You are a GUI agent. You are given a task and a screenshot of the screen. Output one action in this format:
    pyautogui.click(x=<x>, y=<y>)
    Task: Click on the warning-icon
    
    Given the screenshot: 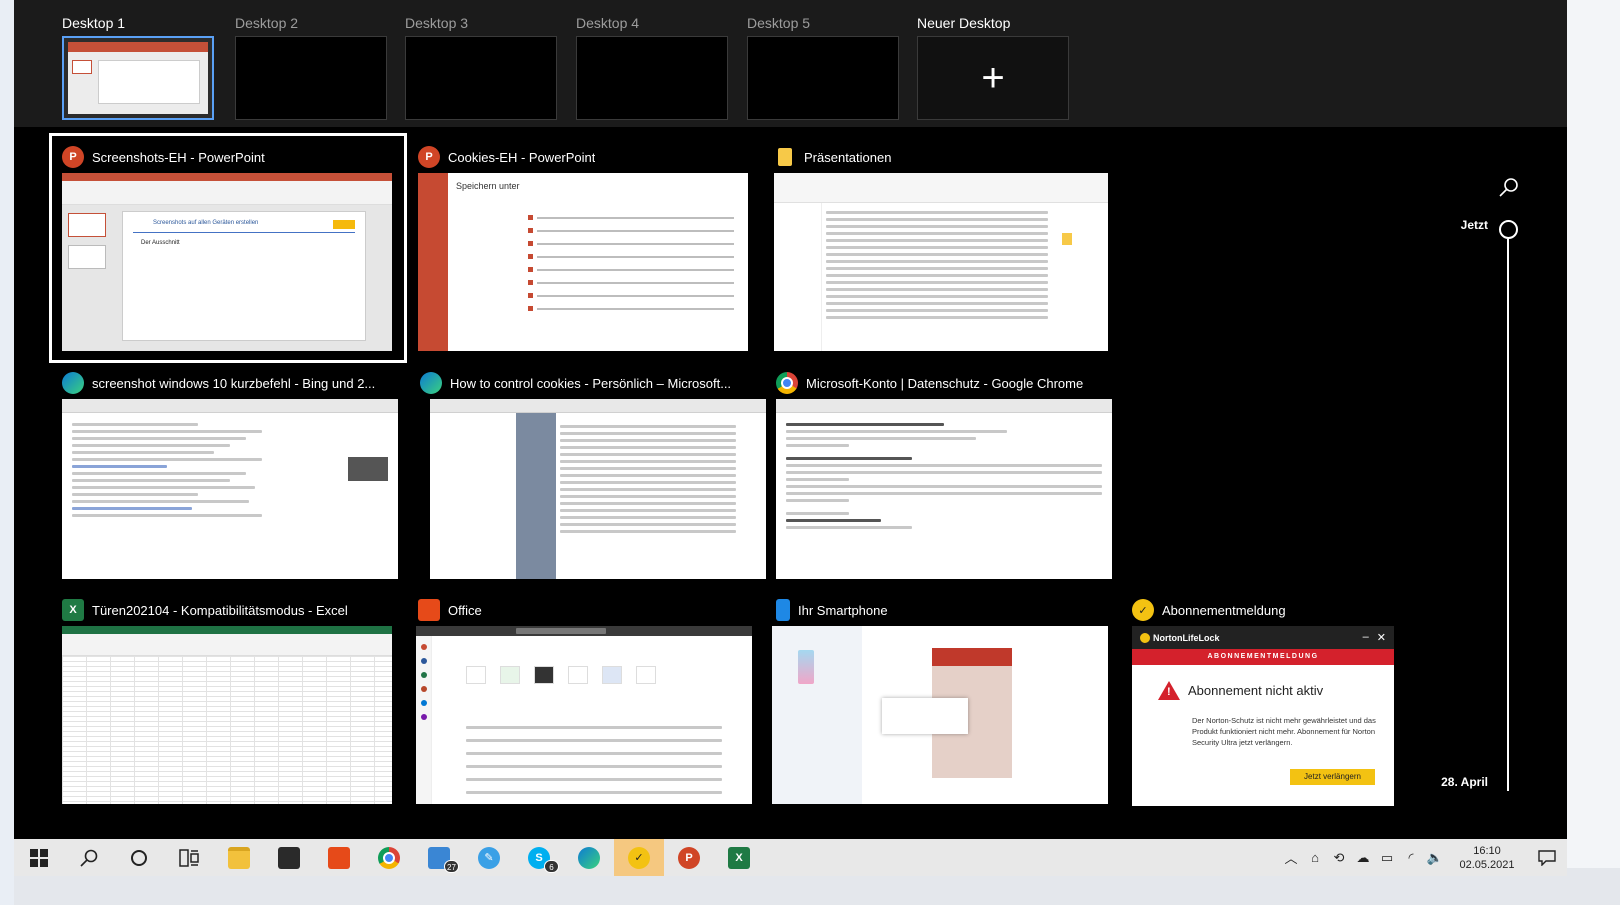 What is the action you would take?
    pyautogui.click(x=1169, y=690)
    